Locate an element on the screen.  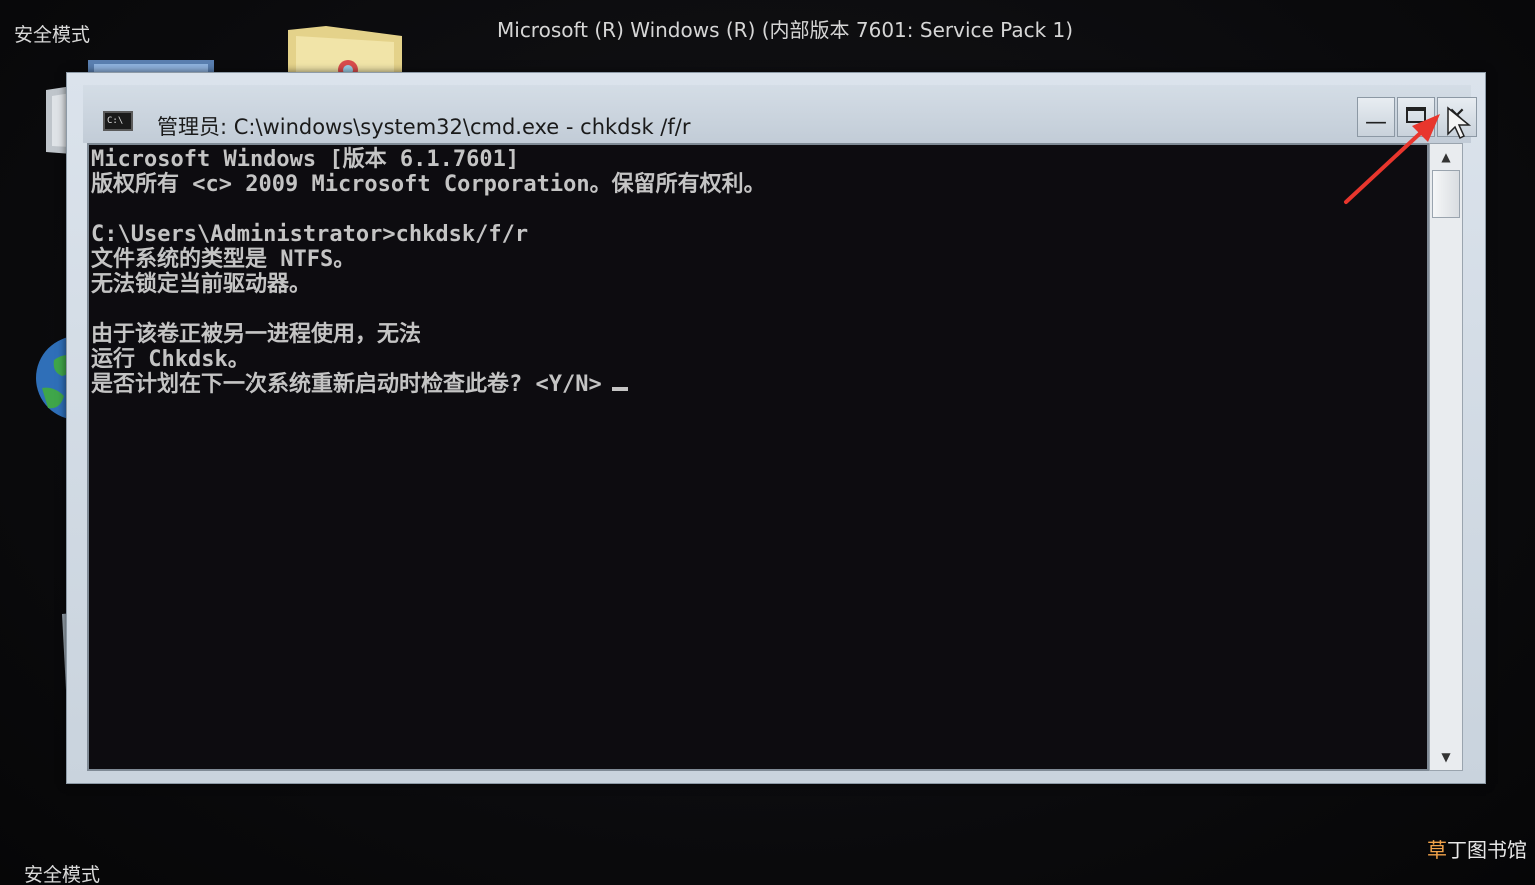
console-line: C:\Users\Administrator>chkdsk/f/r is located at coordinates (310, 234).